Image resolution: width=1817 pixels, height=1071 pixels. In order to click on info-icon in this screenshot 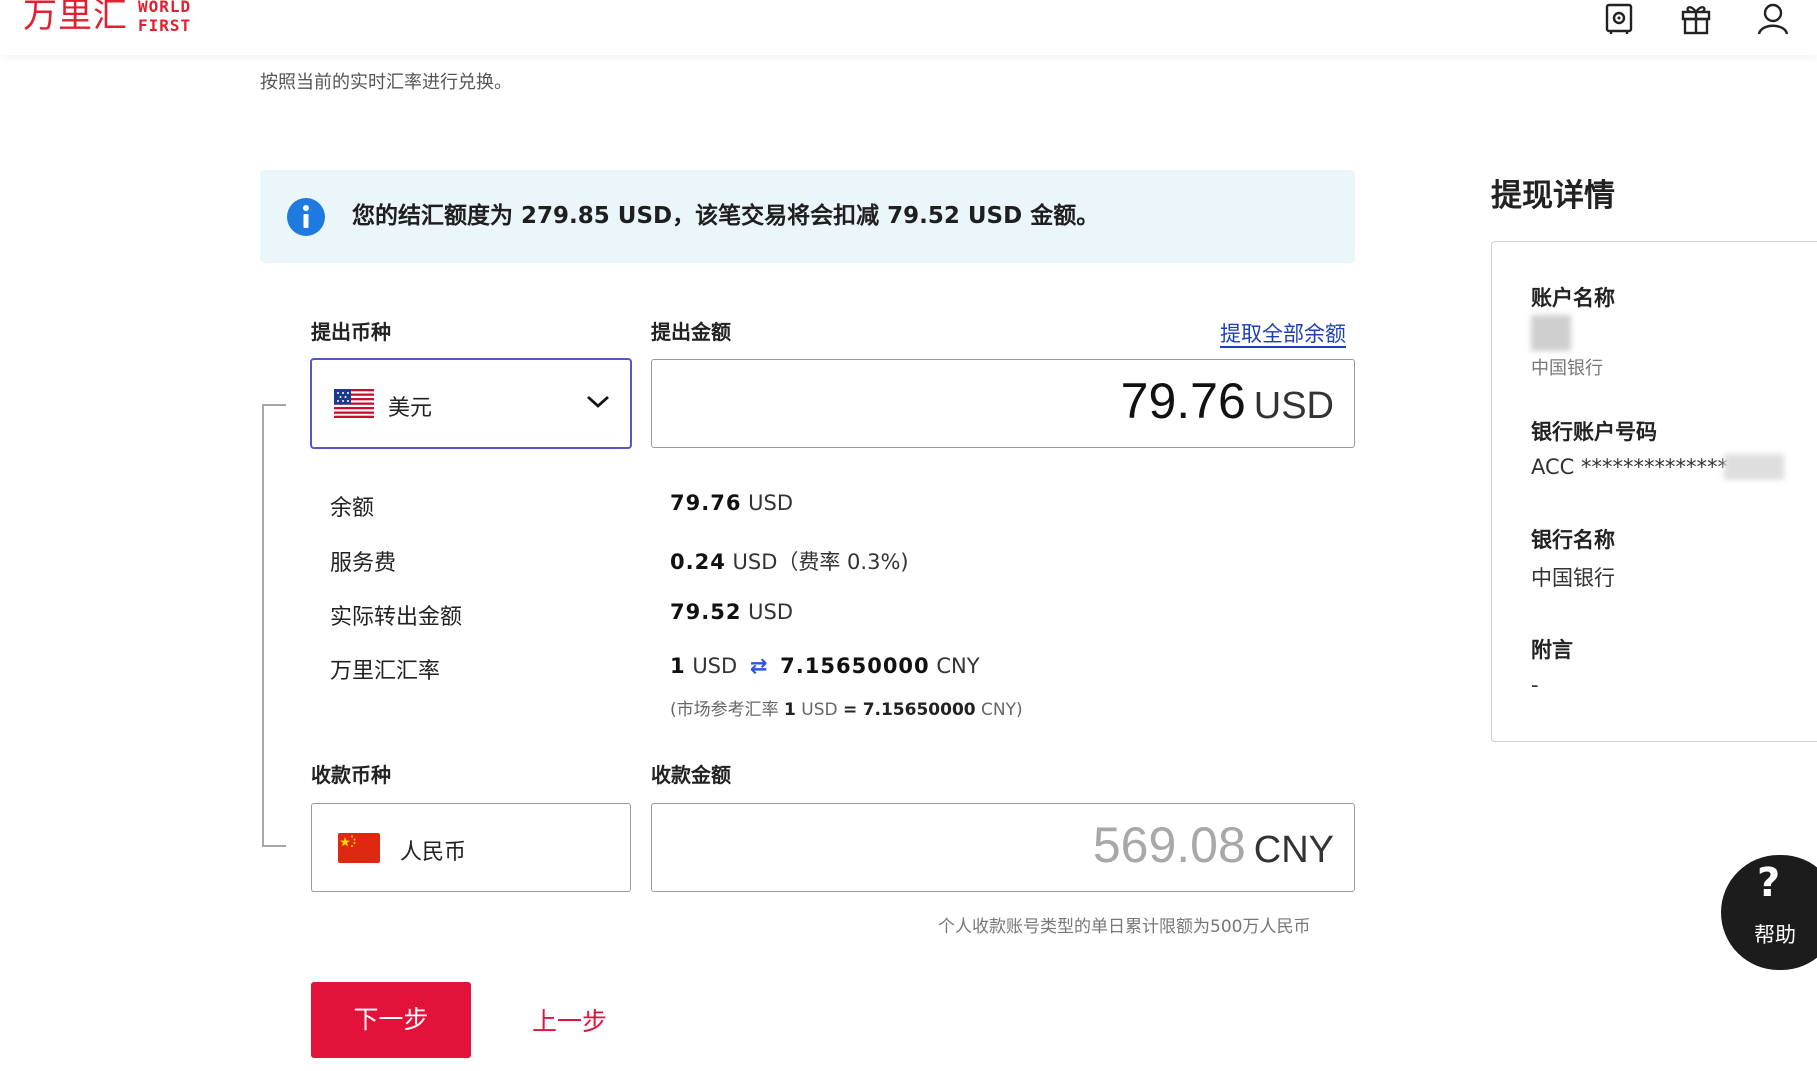, I will do `click(306, 217)`.